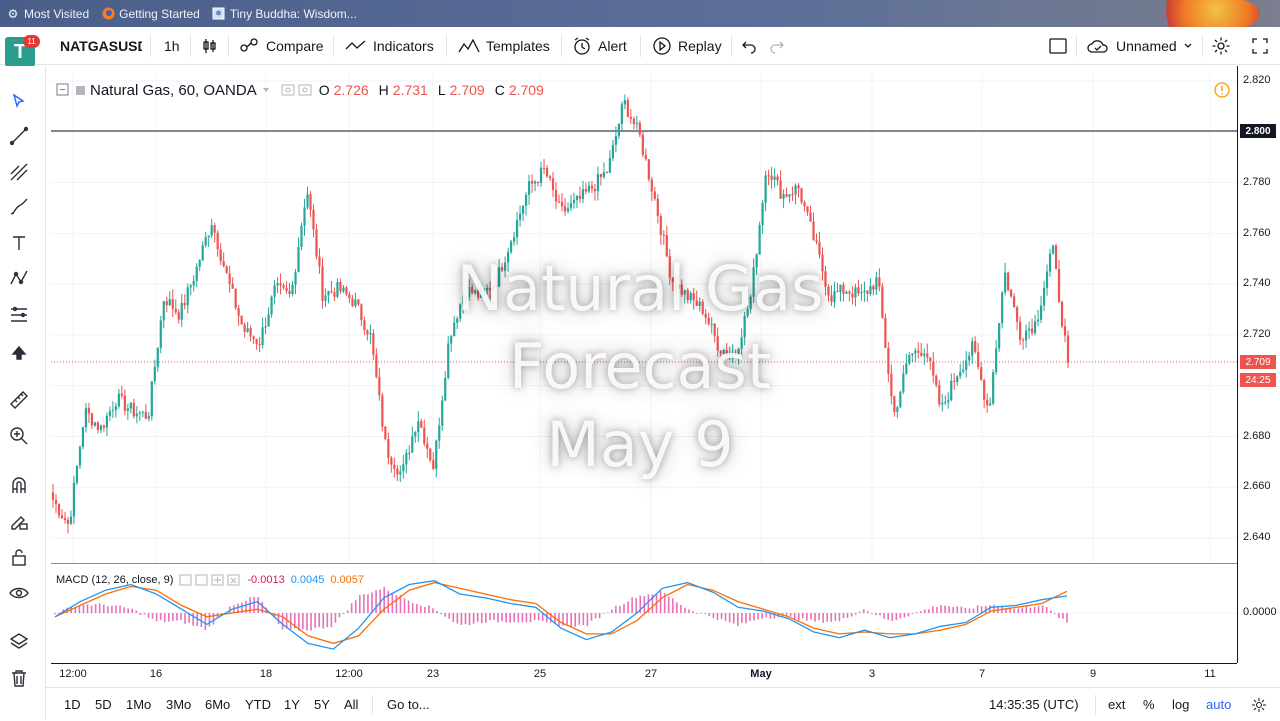  Describe the element at coordinates (298, 90) in the screenshot. I see `legend-actions-icon` at that location.